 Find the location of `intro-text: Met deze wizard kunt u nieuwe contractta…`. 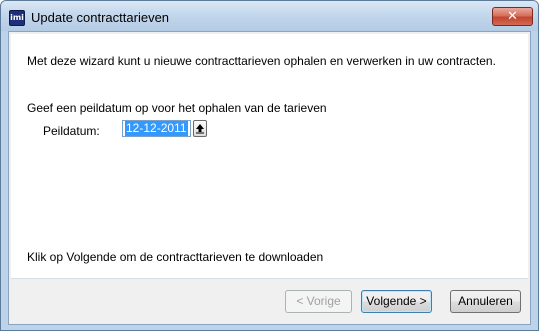

intro-text: Met deze wizard kunt u nieuwe contractta… is located at coordinates (261, 61).